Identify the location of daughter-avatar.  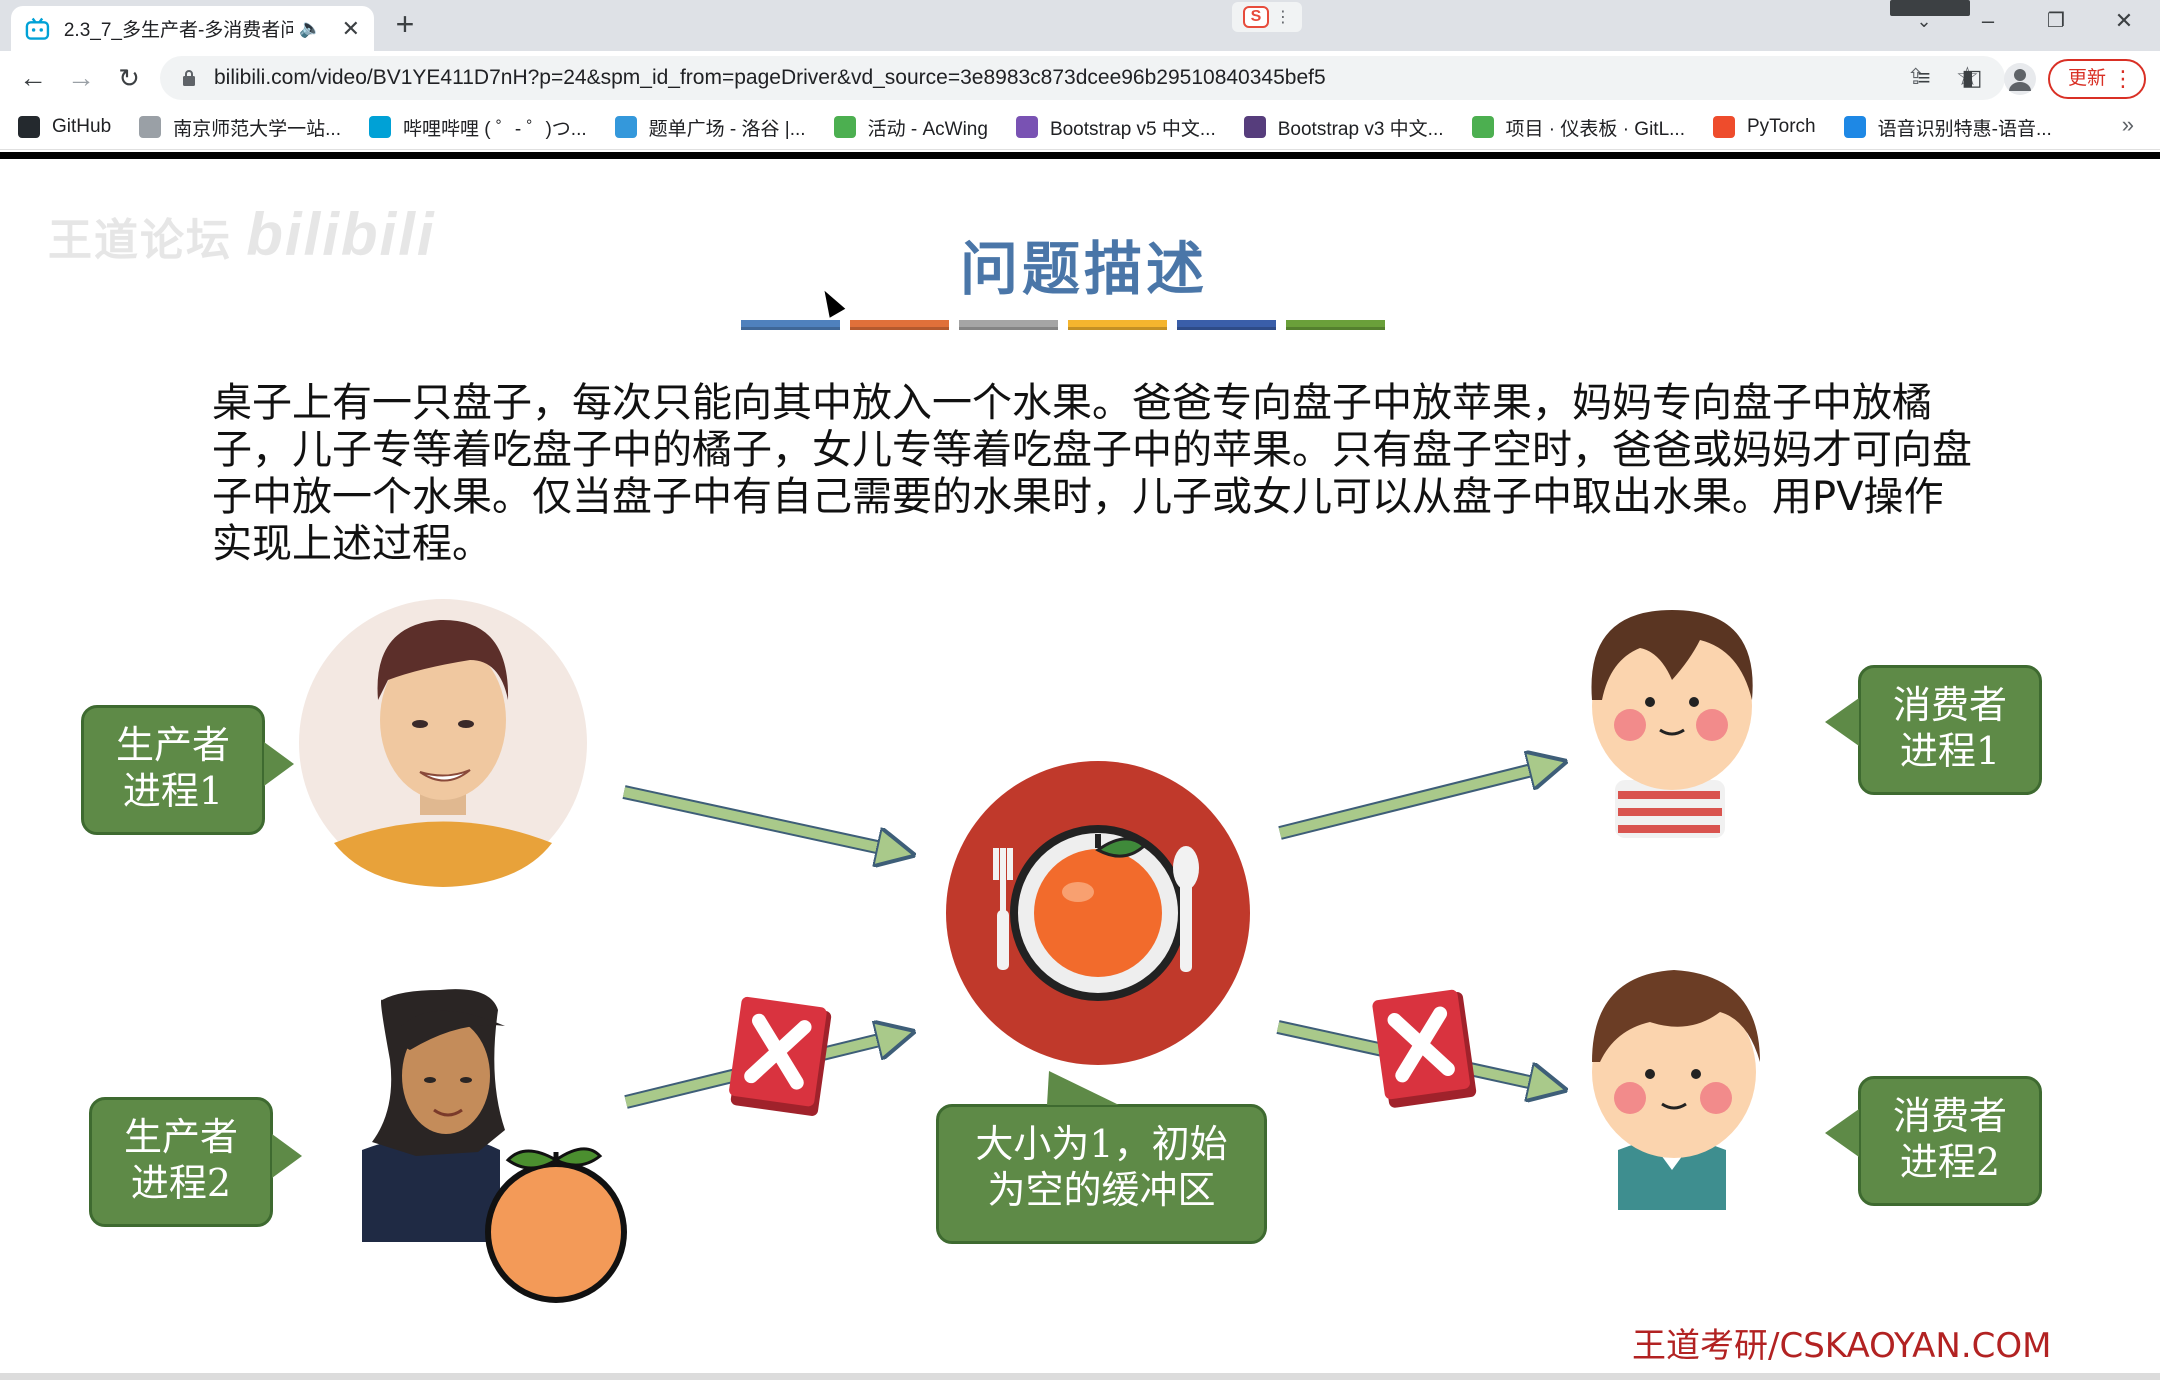
(1672, 724).